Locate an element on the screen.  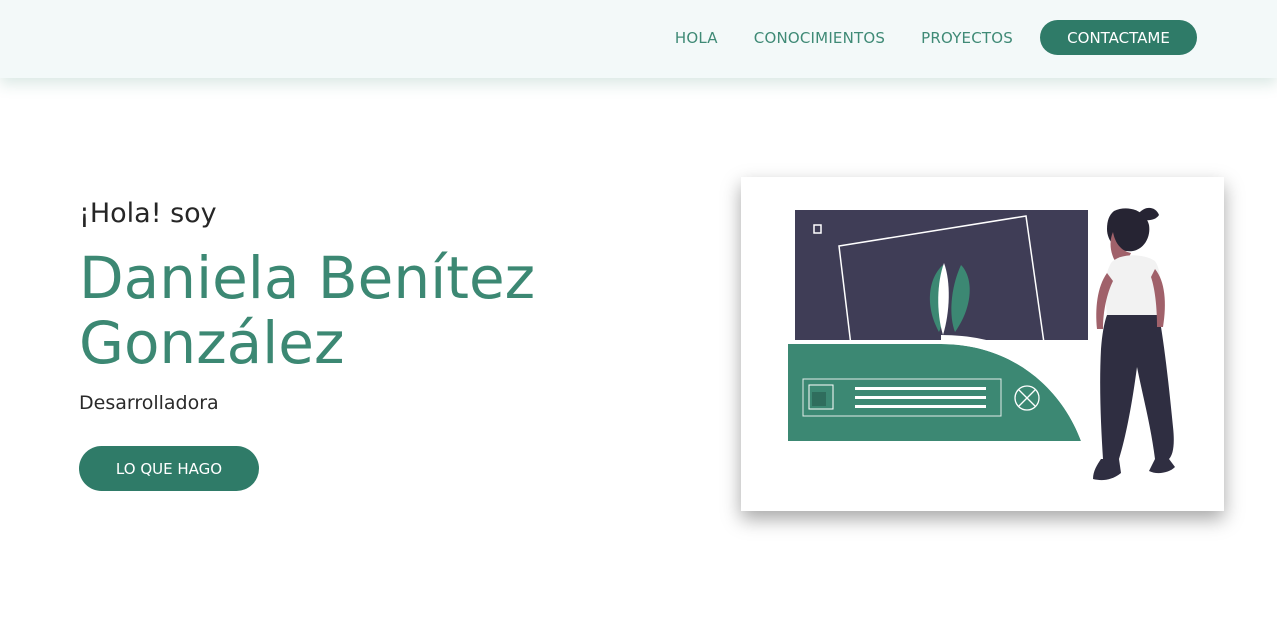
top-navbar: HOLA CONOCIMIENTOS PROYECTOS CONTACTAME is located at coordinates (638, 39).